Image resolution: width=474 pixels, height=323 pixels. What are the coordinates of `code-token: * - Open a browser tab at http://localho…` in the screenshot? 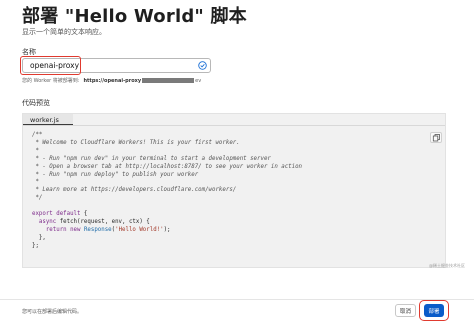 It's located at (167, 166).